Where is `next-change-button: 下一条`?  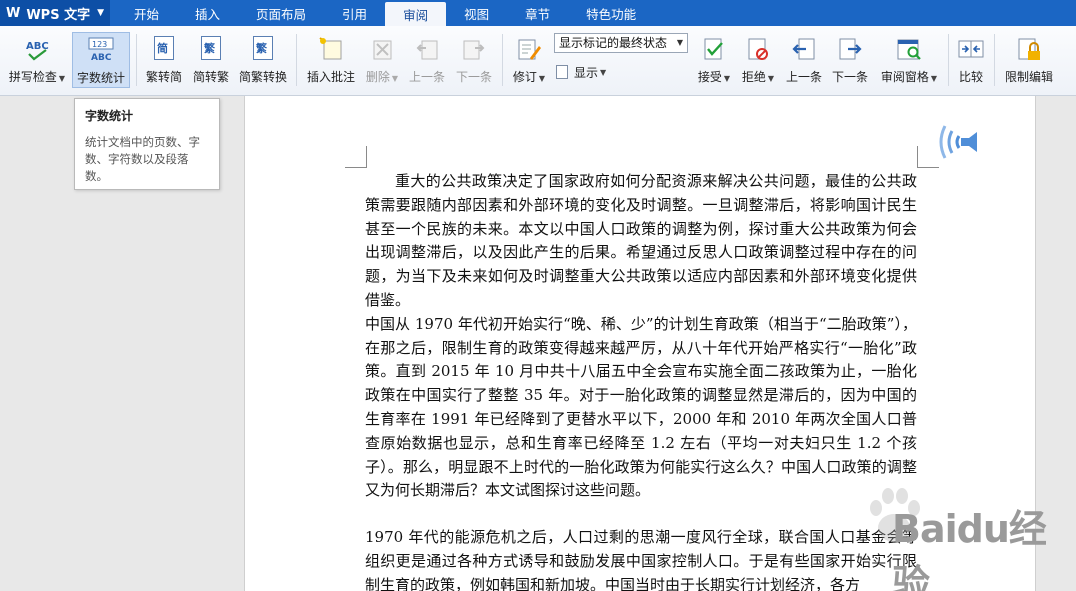
next-change-button: 下一条 is located at coordinates (850, 60).